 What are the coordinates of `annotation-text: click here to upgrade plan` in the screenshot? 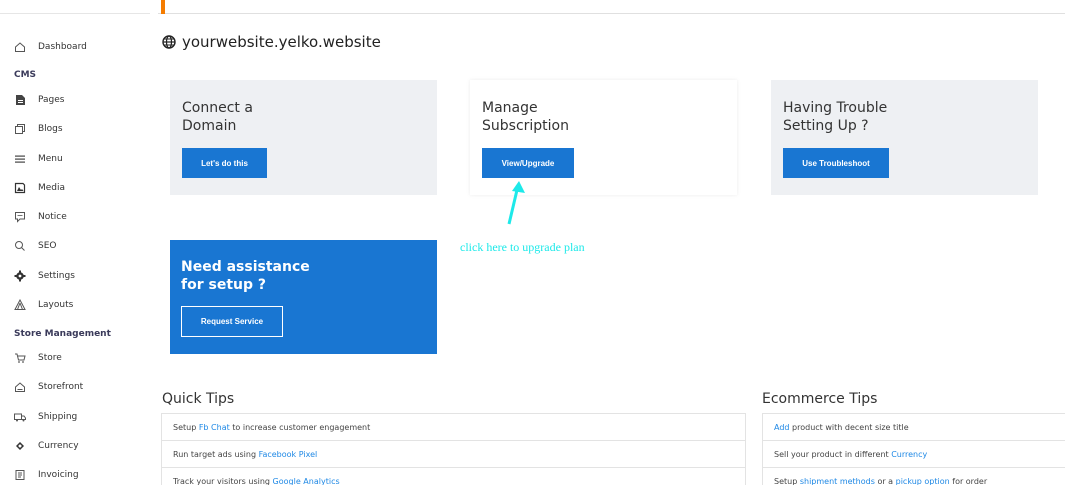 It's located at (522, 247).